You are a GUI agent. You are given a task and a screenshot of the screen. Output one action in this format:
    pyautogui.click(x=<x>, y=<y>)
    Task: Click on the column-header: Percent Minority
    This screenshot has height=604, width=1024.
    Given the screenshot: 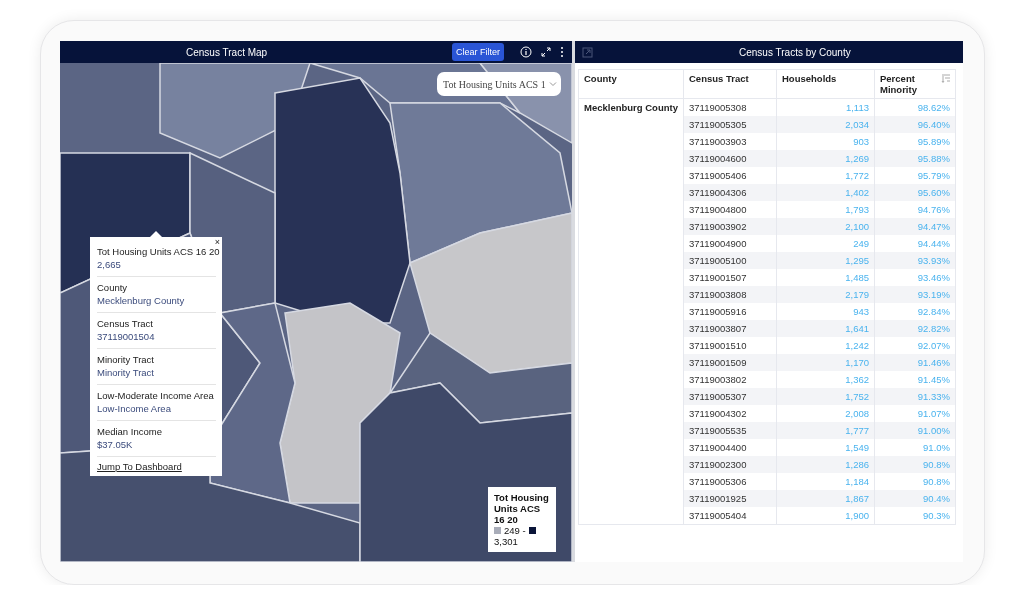 What is the action you would take?
    pyautogui.click(x=915, y=84)
    